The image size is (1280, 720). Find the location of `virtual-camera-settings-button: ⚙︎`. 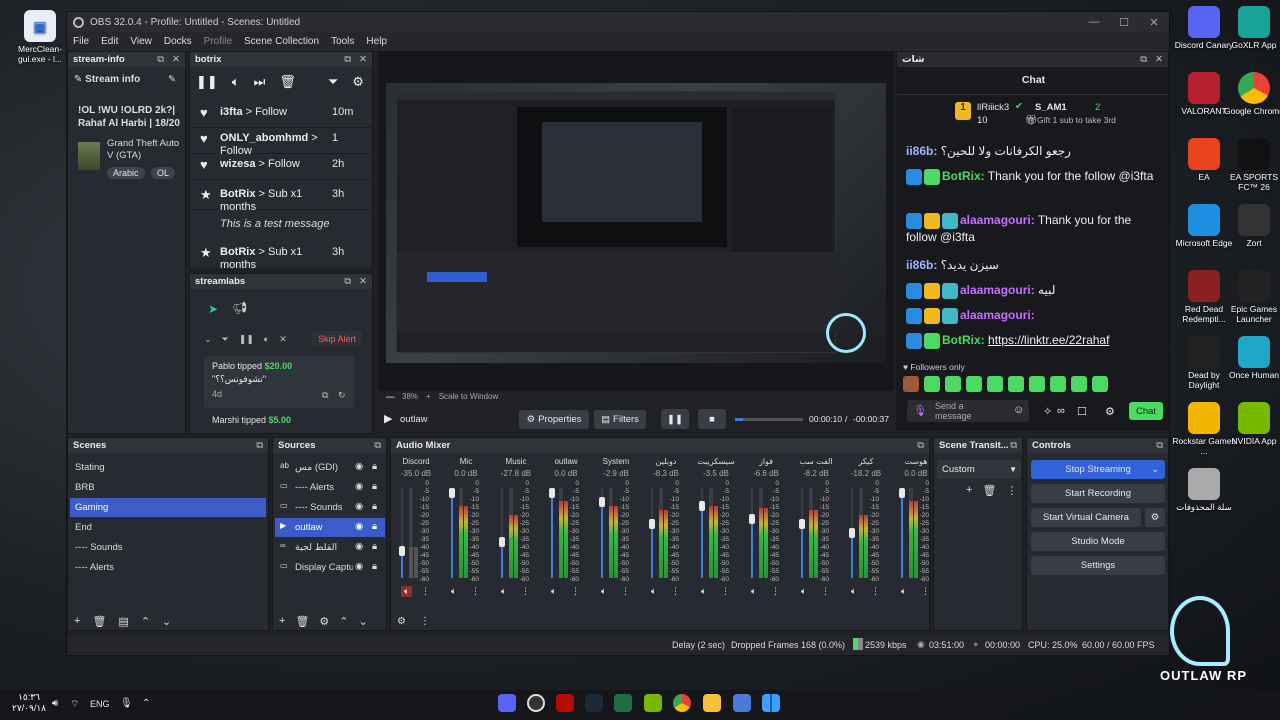

virtual-camera-settings-button: ⚙︎ is located at coordinates (1155, 517).